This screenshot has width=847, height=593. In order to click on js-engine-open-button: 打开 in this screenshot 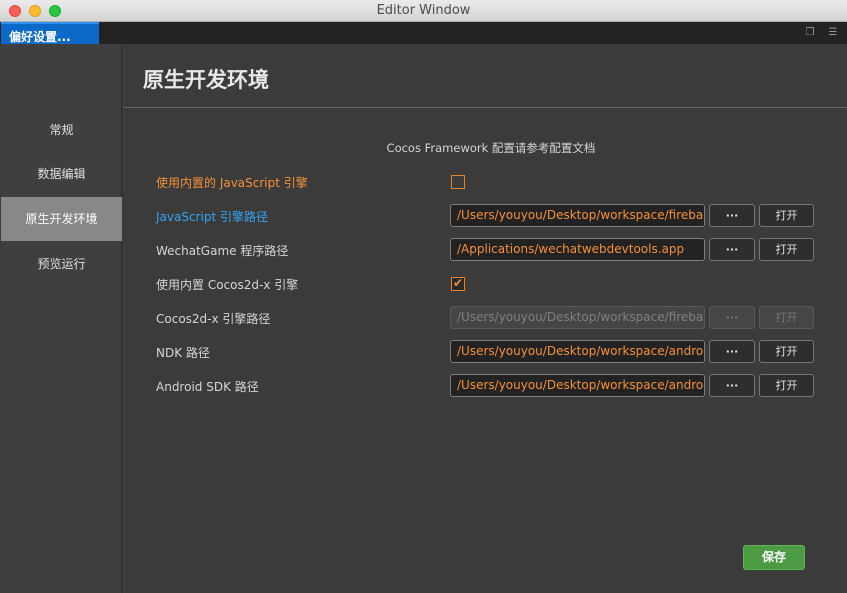, I will do `click(786, 215)`.